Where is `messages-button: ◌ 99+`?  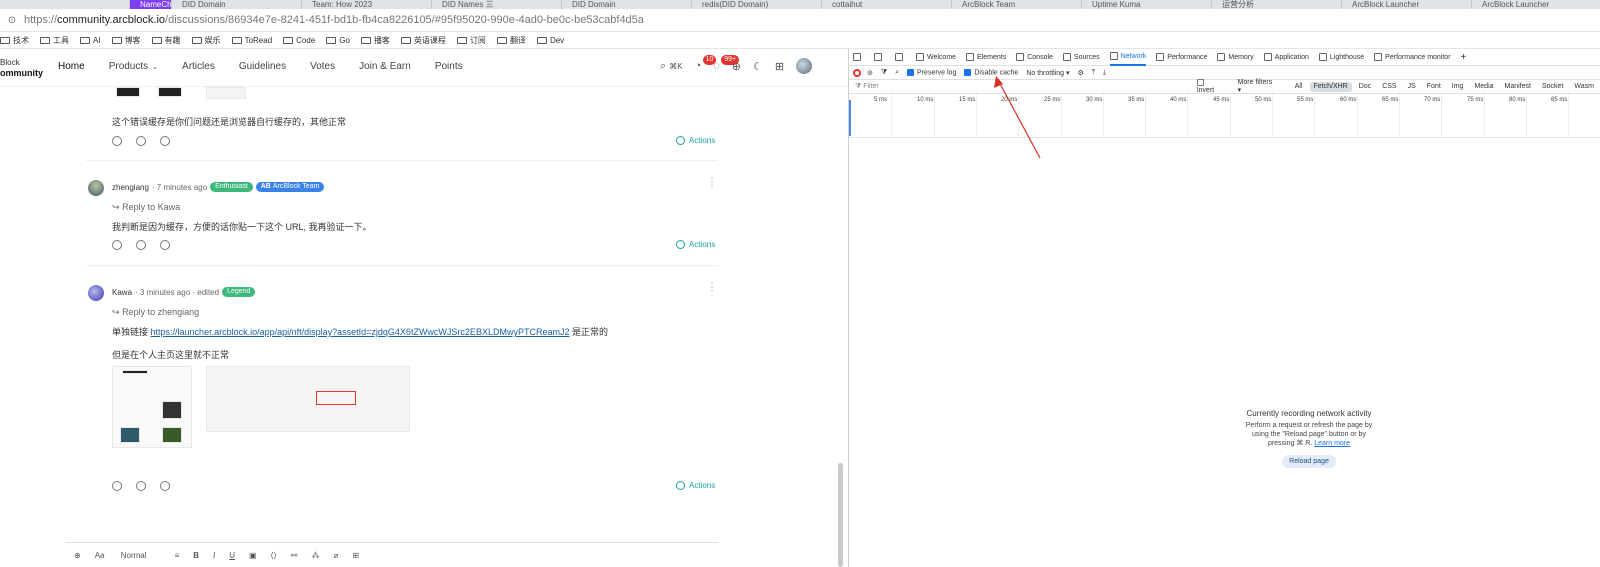
messages-button: ◌ 99+ is located at coordinates (726, 63).